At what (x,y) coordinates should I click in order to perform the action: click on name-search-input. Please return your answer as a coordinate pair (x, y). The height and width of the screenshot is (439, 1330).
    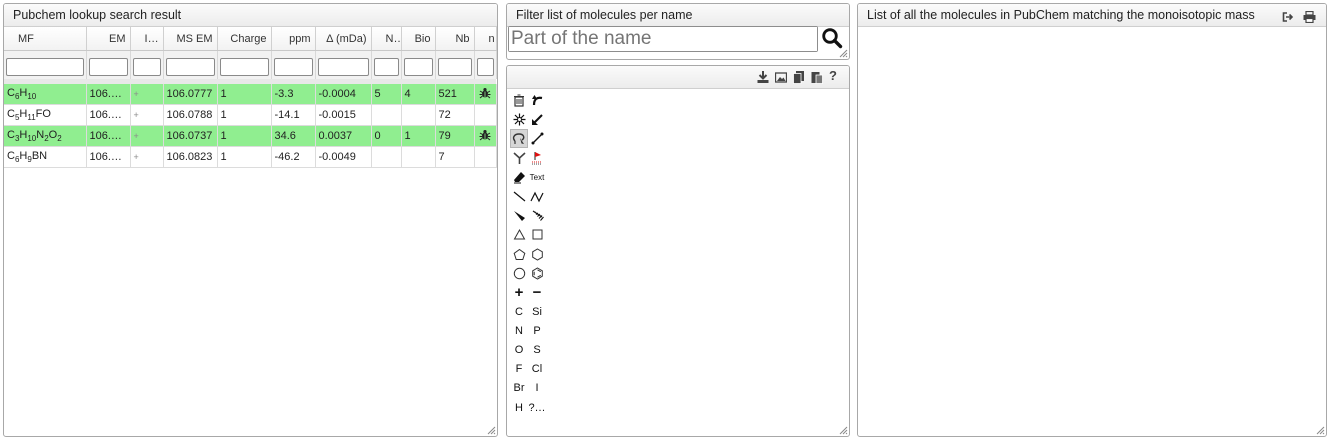
    Looking at the image, I should click on (663, 39).